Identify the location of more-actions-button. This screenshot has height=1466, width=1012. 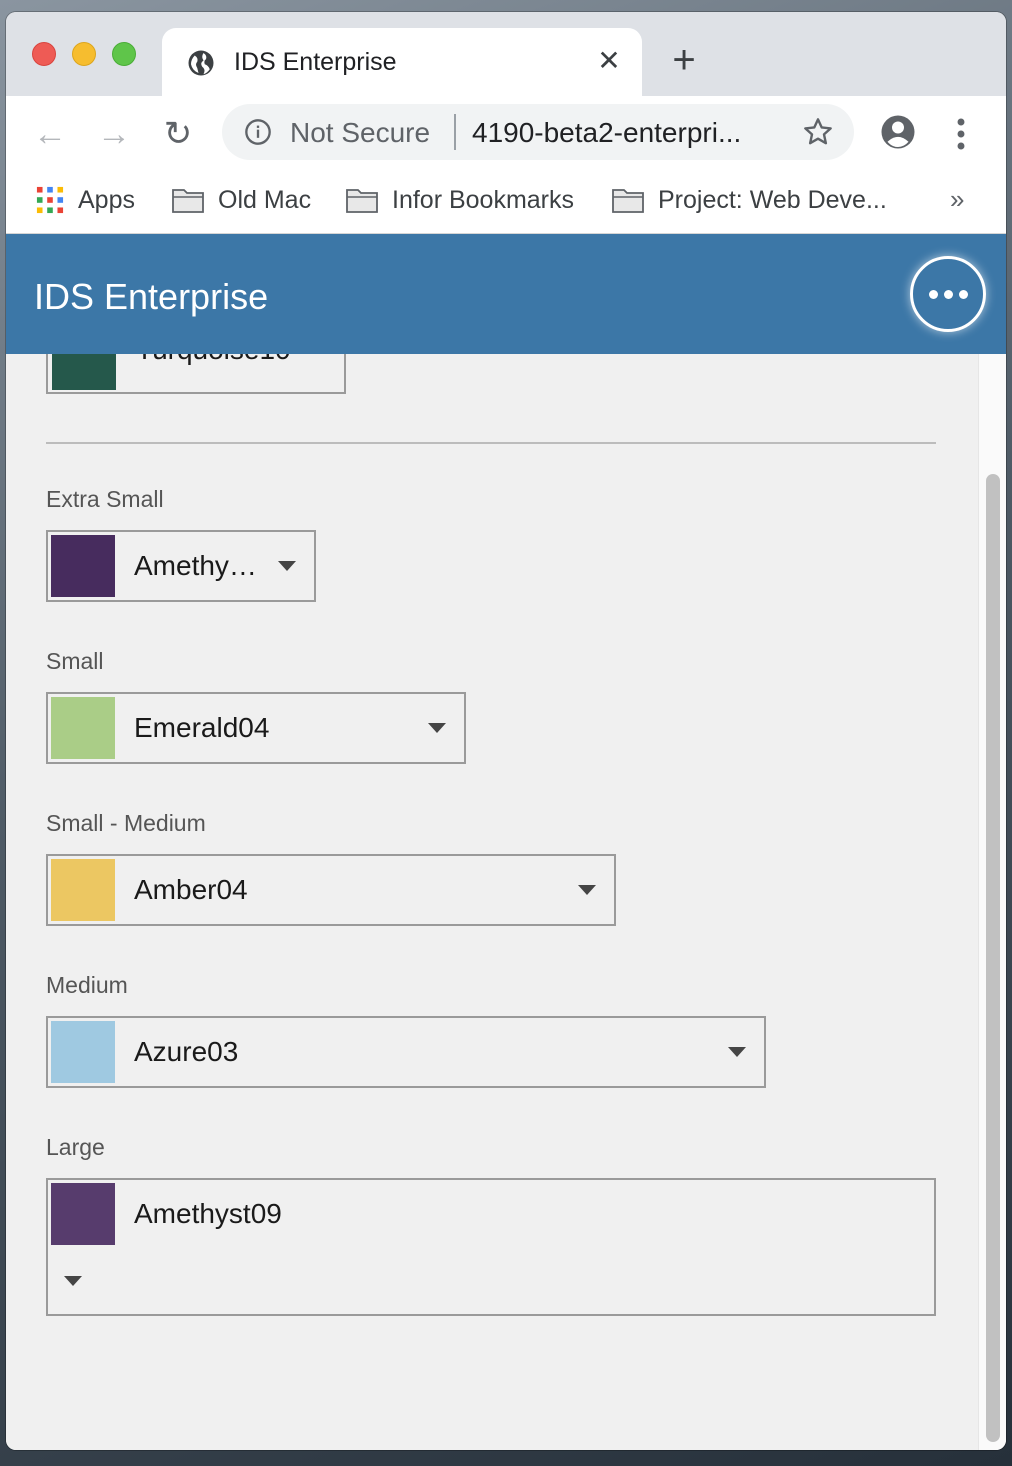
(948, 294).